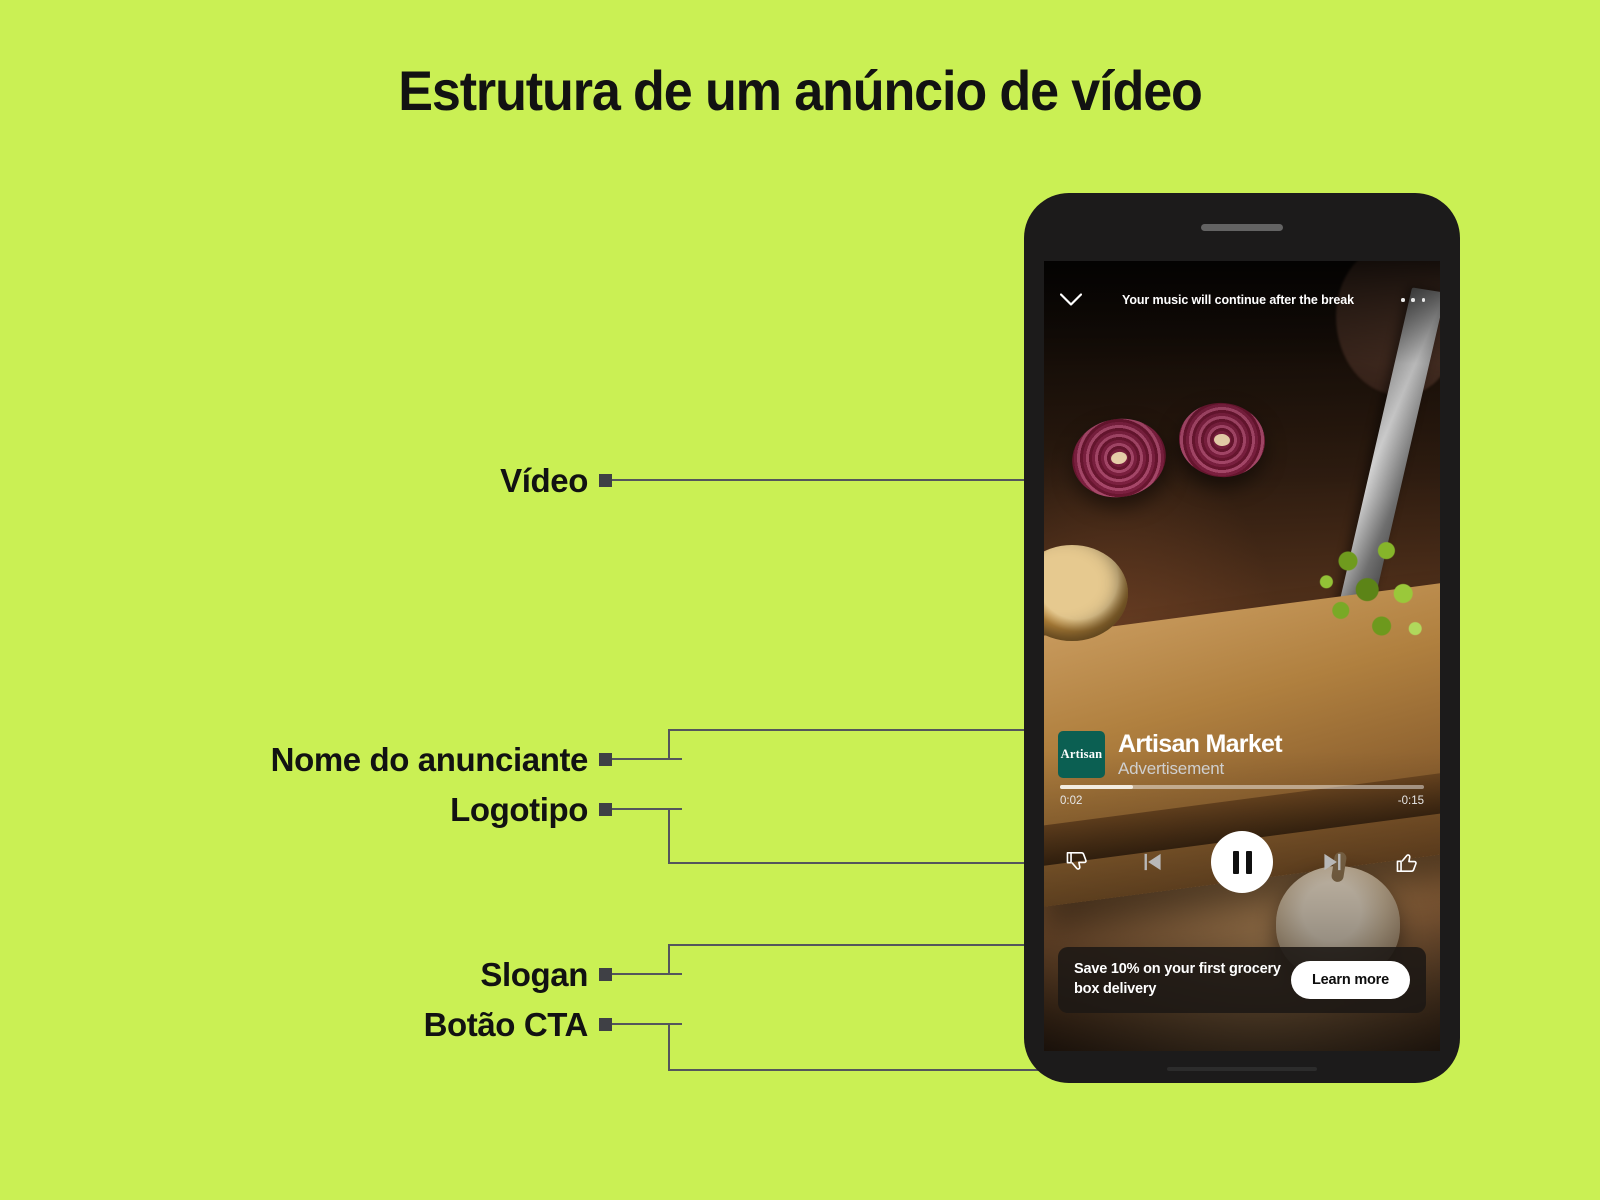 The height and width of the screenshot is (1200, 1600). What do you see at coordinates (1071, 801) in the screenshot?
I see `elapsed-time: 0:02` at bounding box center [1071, 801].